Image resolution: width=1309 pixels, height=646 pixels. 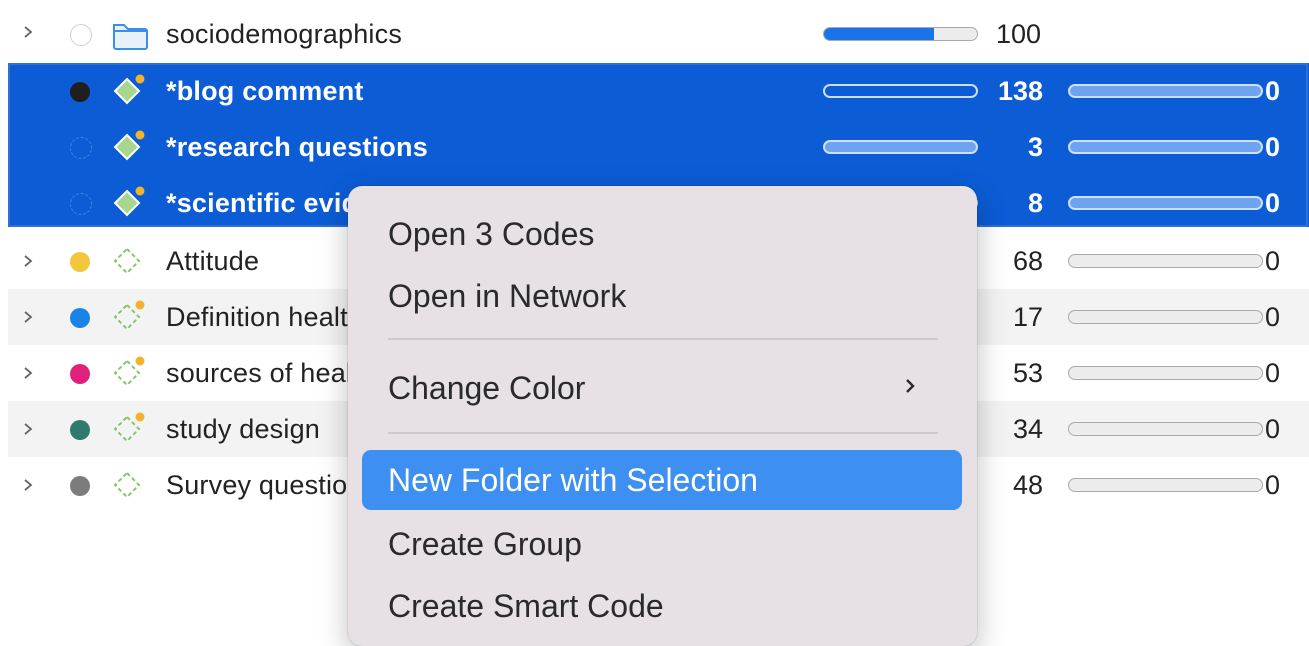 I want to click on frequency-count: 34, so click(x=1027, y=429).